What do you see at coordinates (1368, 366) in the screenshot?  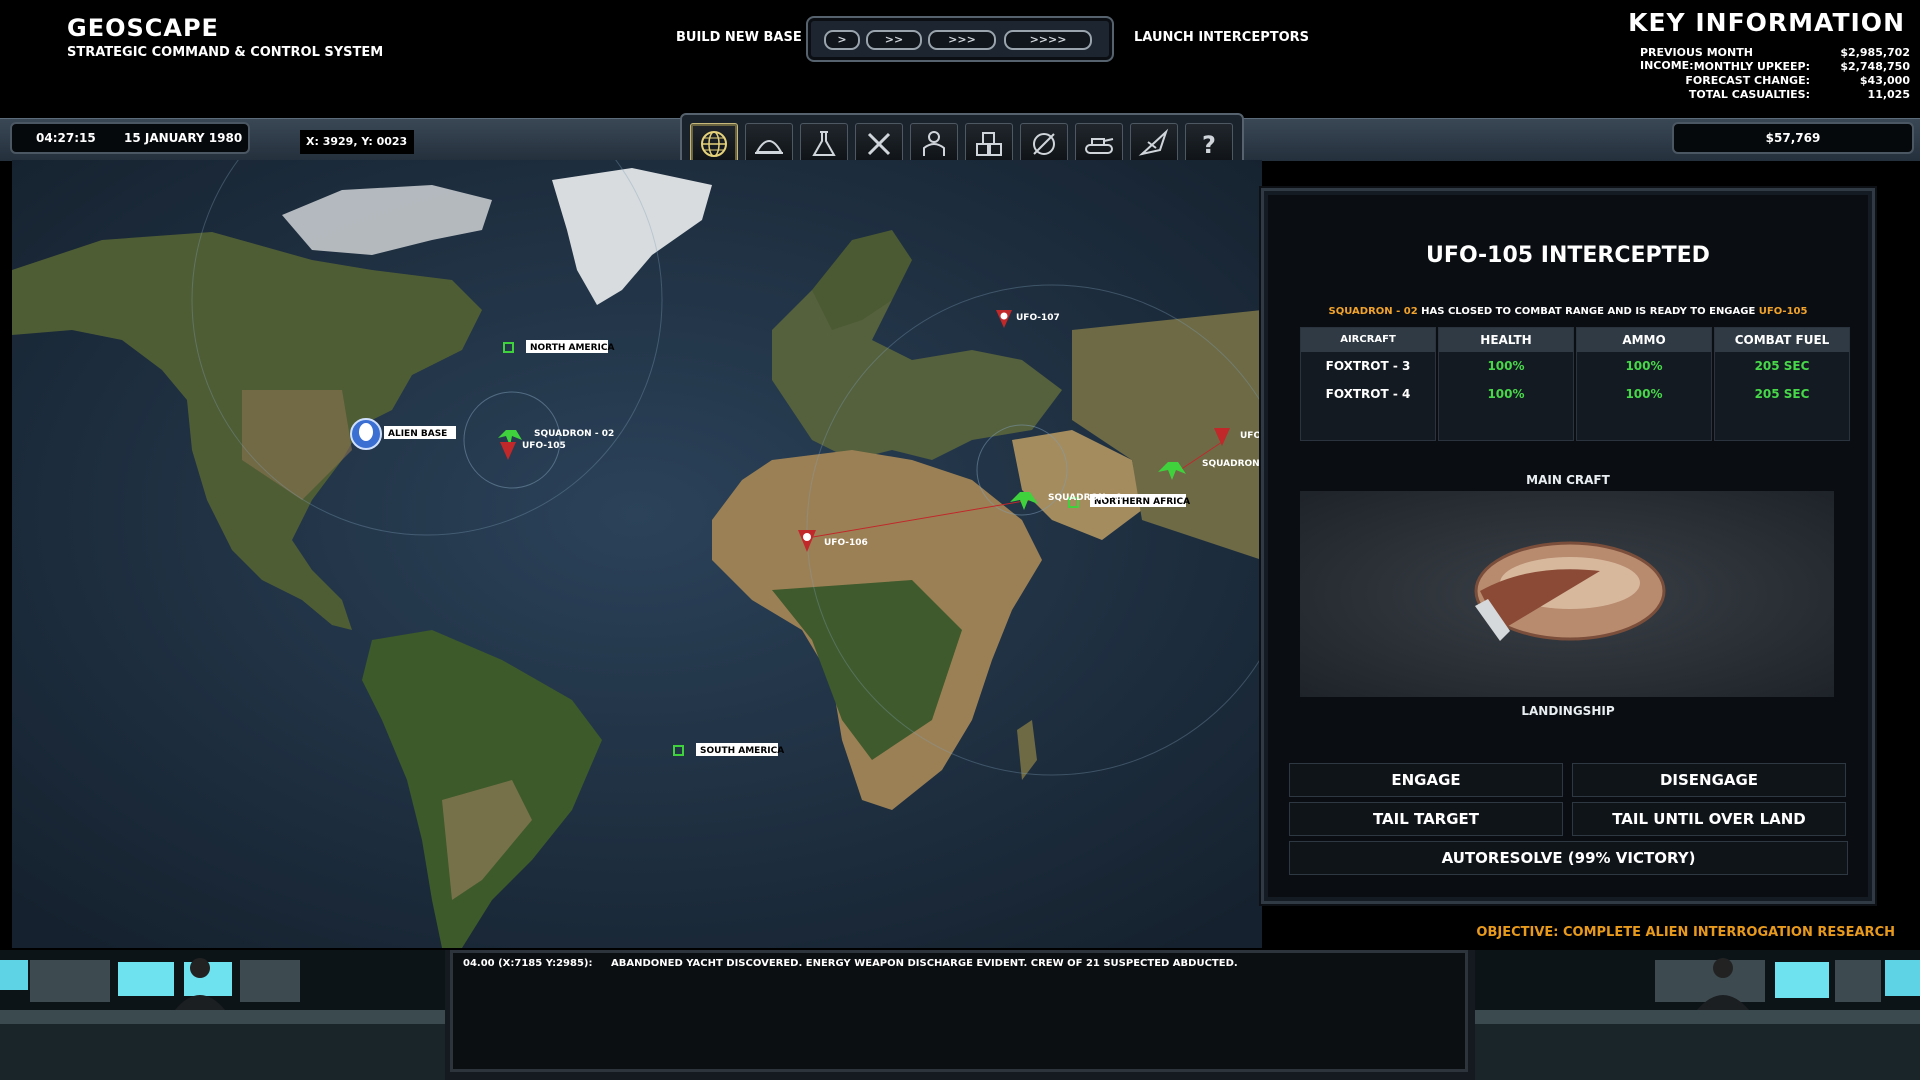 I see `aircraft-name: FOXTROT - 3` at bounding box center [1368, 366].